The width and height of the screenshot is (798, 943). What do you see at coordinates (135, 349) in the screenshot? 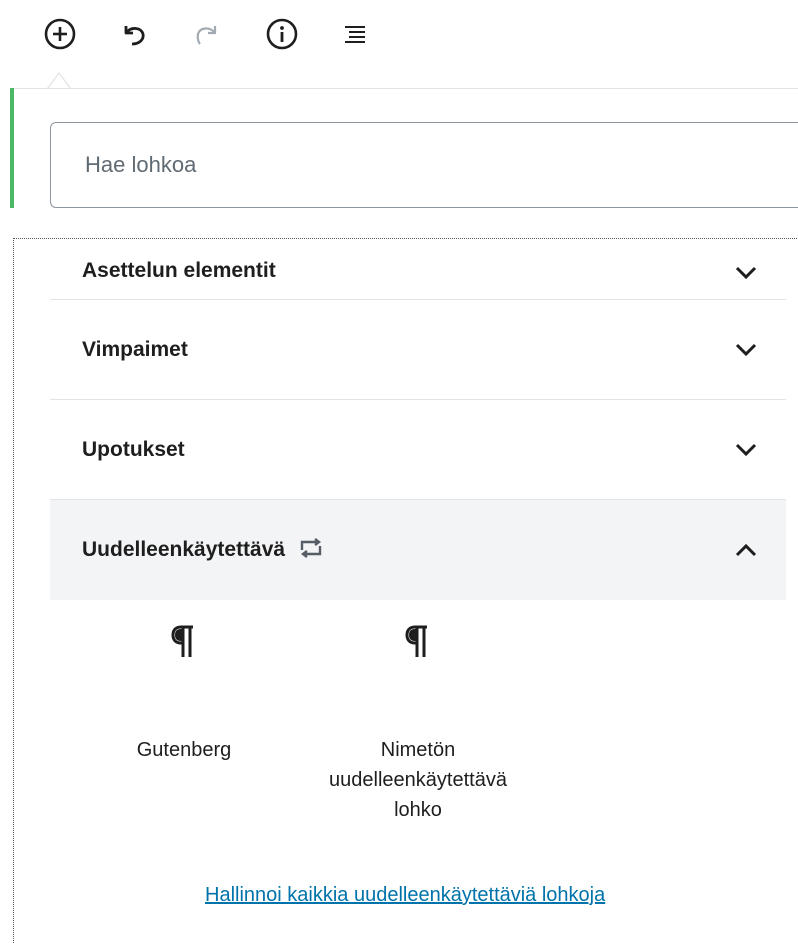
I see `panel-title: Vimpaimet` at bounding box center [135, 349].